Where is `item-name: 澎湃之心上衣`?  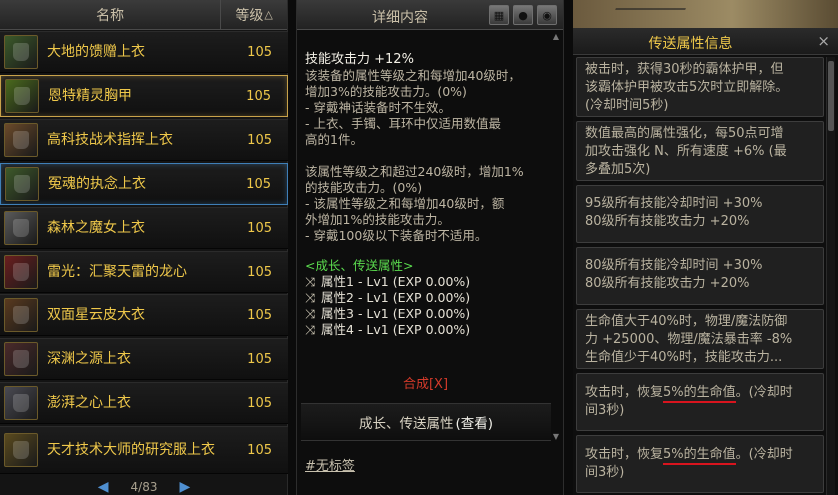 item-name: 澎湃之心上衣 is located at coordinates (89, 402).